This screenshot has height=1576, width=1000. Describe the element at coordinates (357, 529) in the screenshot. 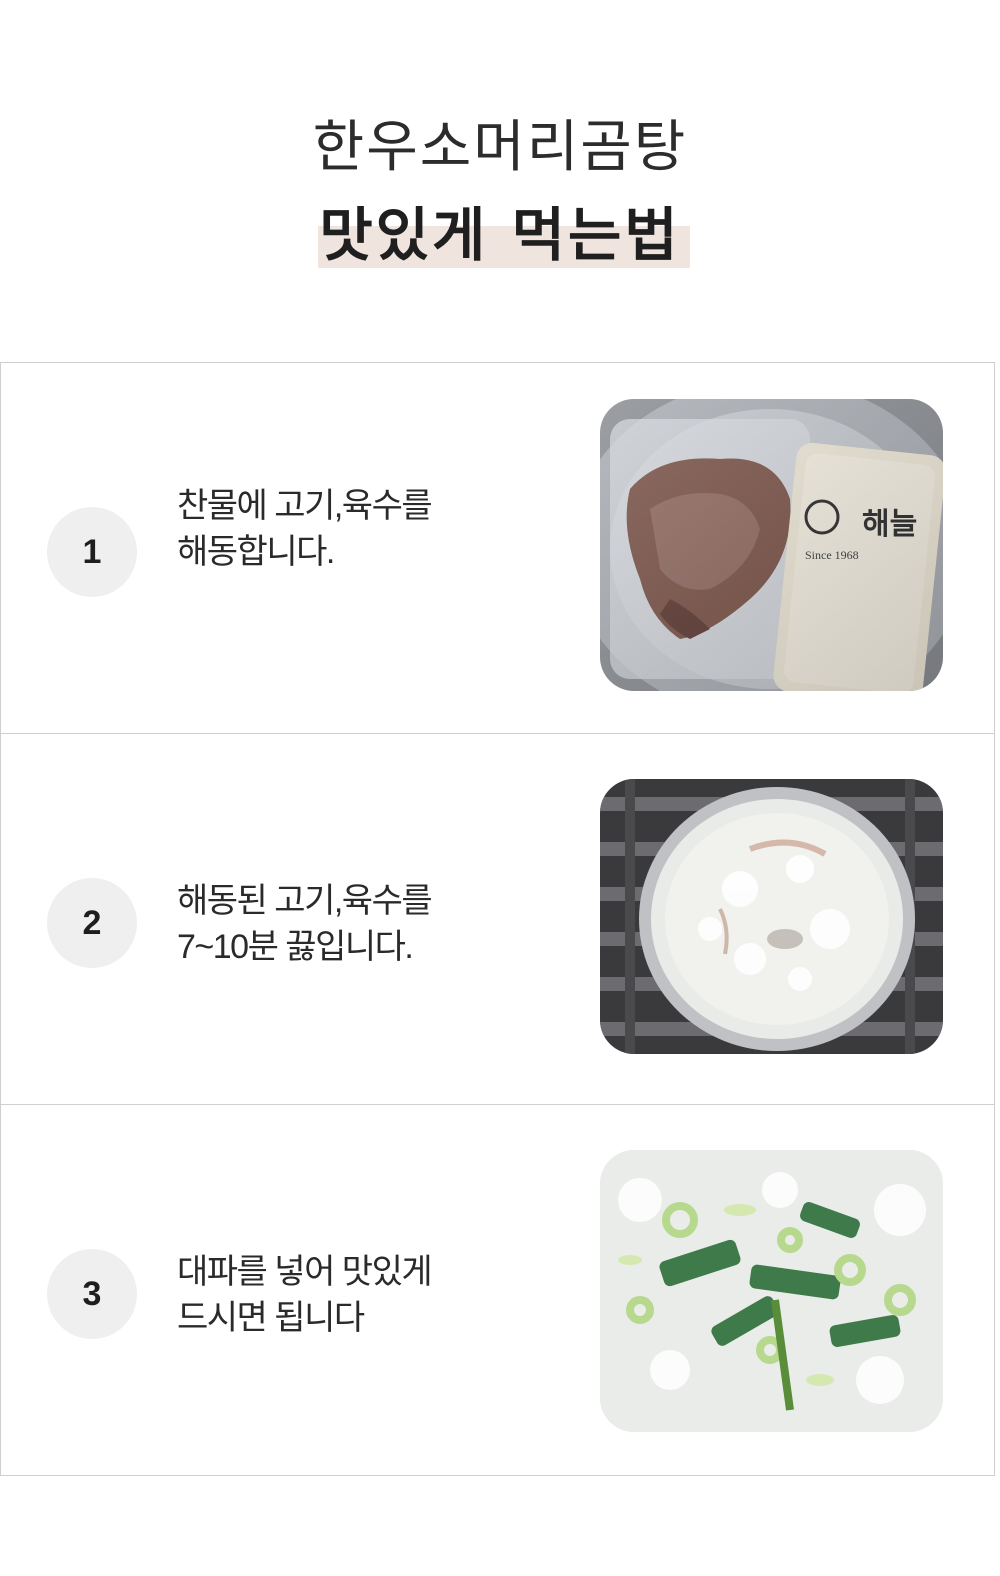

I see `step-description: 찬물에 고기,육수를 해동합니다.` at that location.